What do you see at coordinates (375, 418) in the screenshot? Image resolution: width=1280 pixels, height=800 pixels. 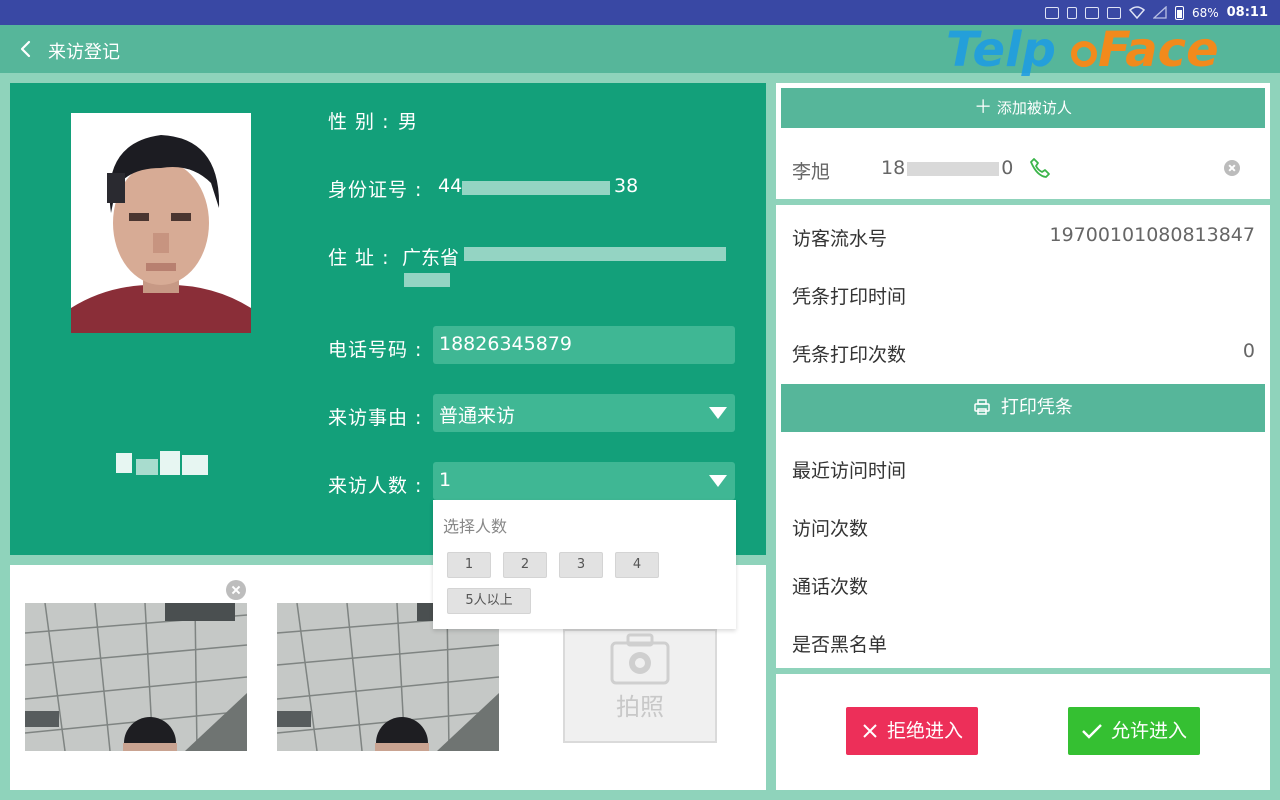 I see `reason-label: 来访事由 :` at bounding box center [375, 418].